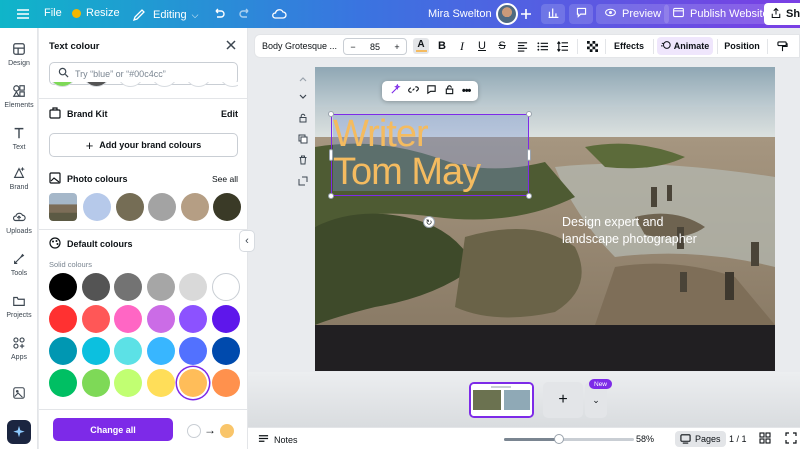 The image size is (800, 449). What do you see at coordinates (462, 46) in the screenshot?
I see `italic-icon: I` at bounding box center [462, 46].